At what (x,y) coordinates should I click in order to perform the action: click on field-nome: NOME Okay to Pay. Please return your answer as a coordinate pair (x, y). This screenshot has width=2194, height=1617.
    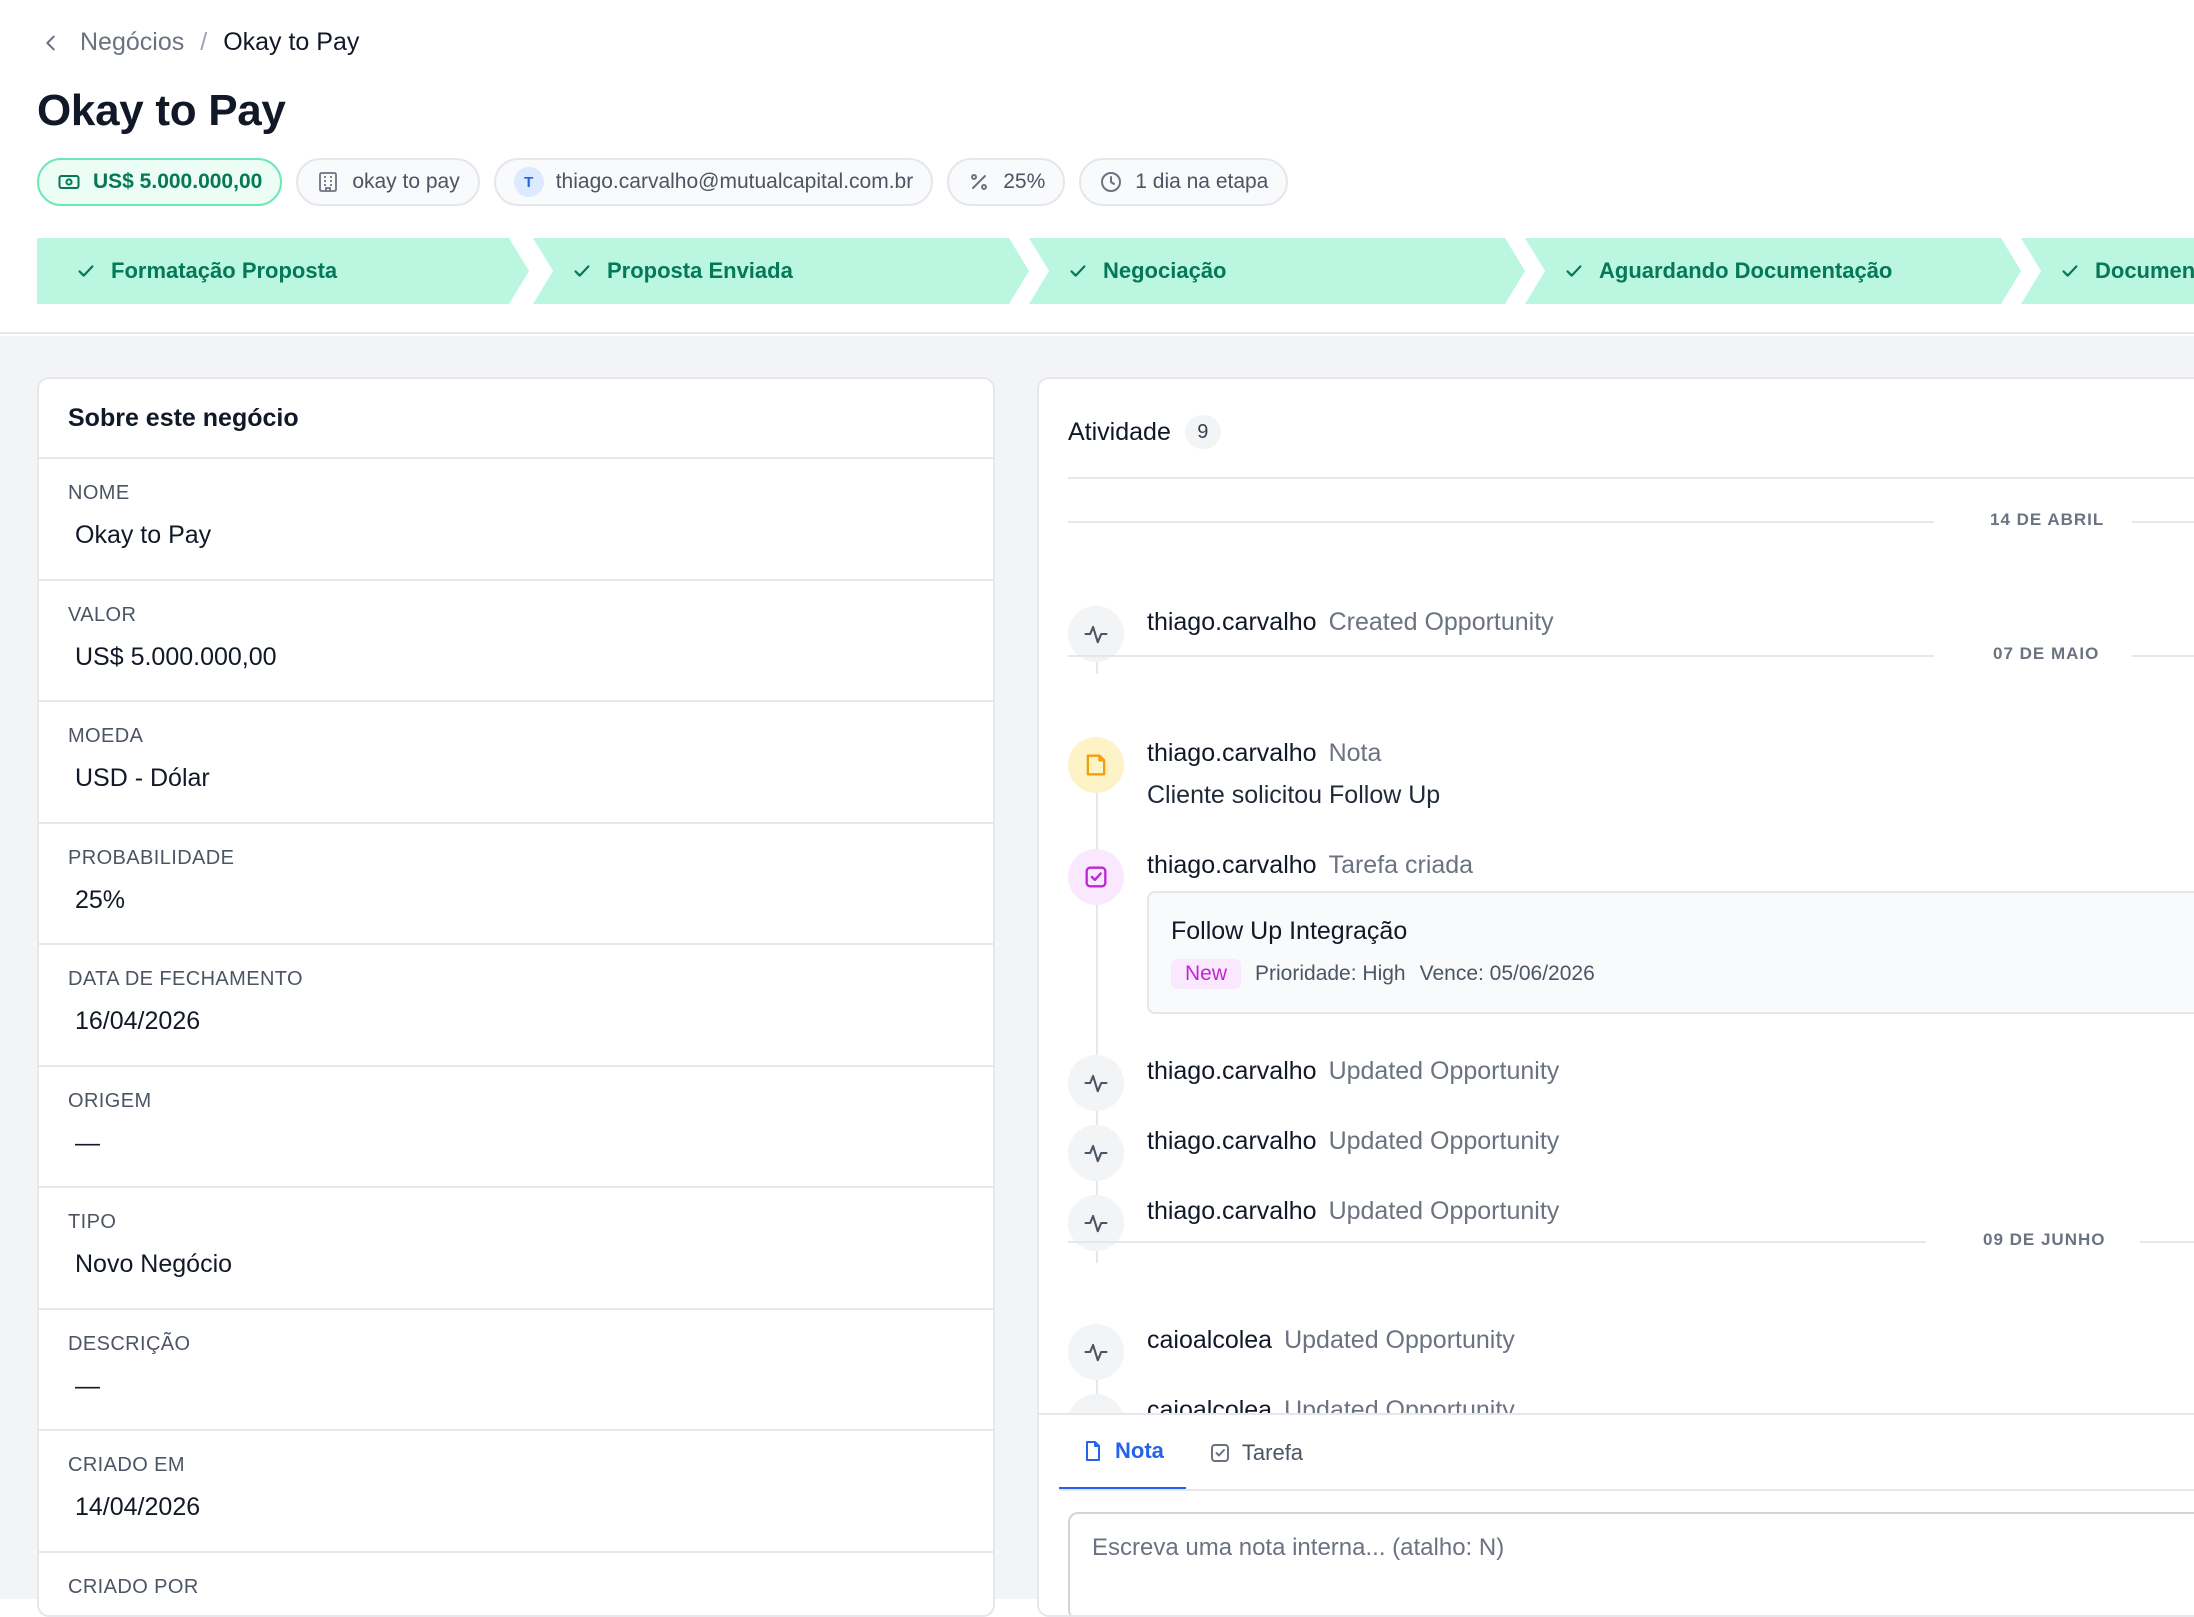
    Looking at the image, I should click on (516, 520).